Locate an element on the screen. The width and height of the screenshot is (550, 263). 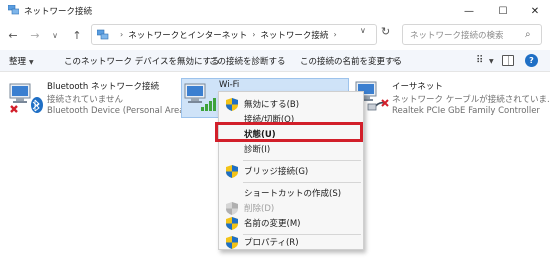
bluetooth-network-icon is located at coordinates (26, 98).